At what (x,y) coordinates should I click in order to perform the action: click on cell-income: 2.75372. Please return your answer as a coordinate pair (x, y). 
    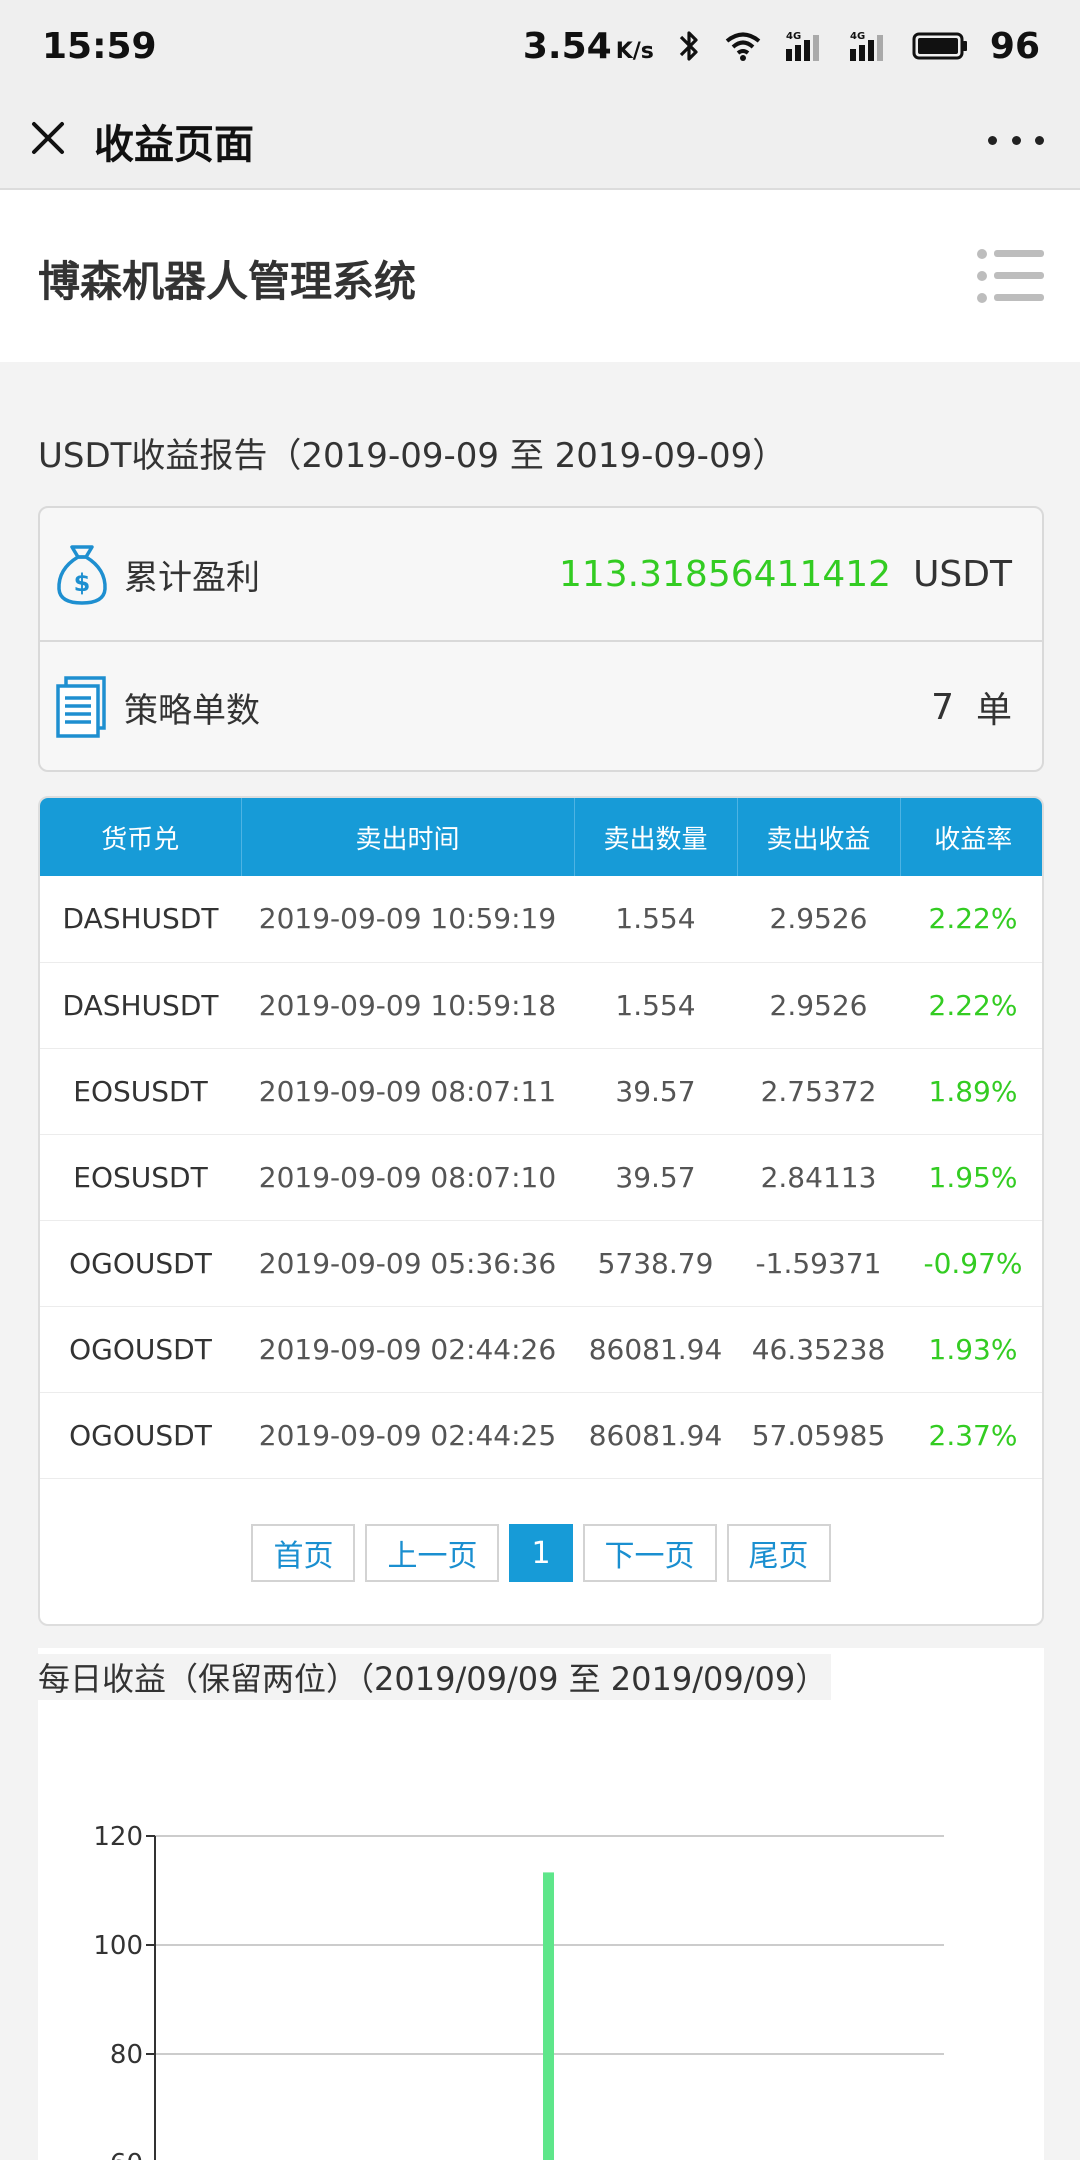
    Looking at the image, I should click on (818, 1091).